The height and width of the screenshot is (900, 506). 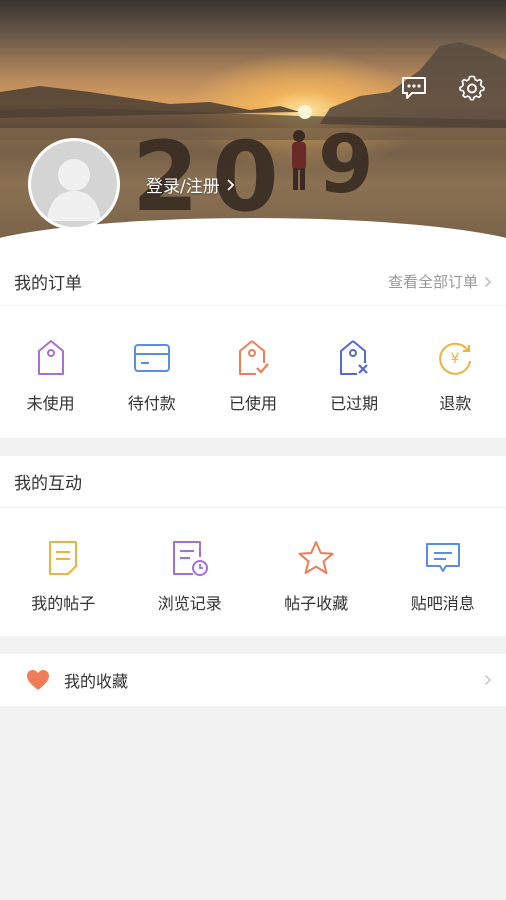 What do you see at coordinates (63, 603) in the screenshot?
I see `my-posts-label: 我的帖子` at bounding box center [63, 603].